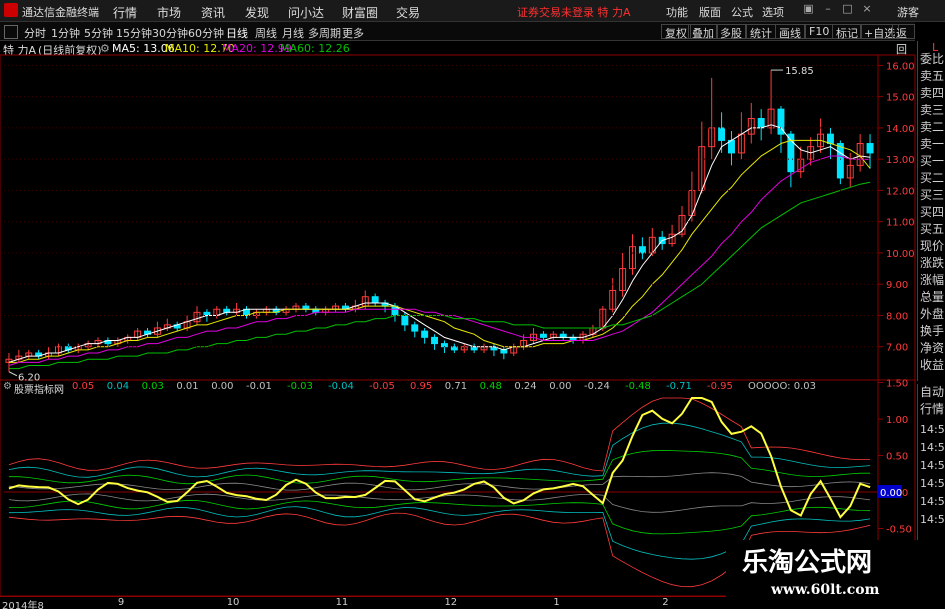 This screenshot has width=945, height=609. What do you see at coordinates (65, 33) in the screenshot?
I see `tab-1min: 1分钟` at bounding box center [65, 33].